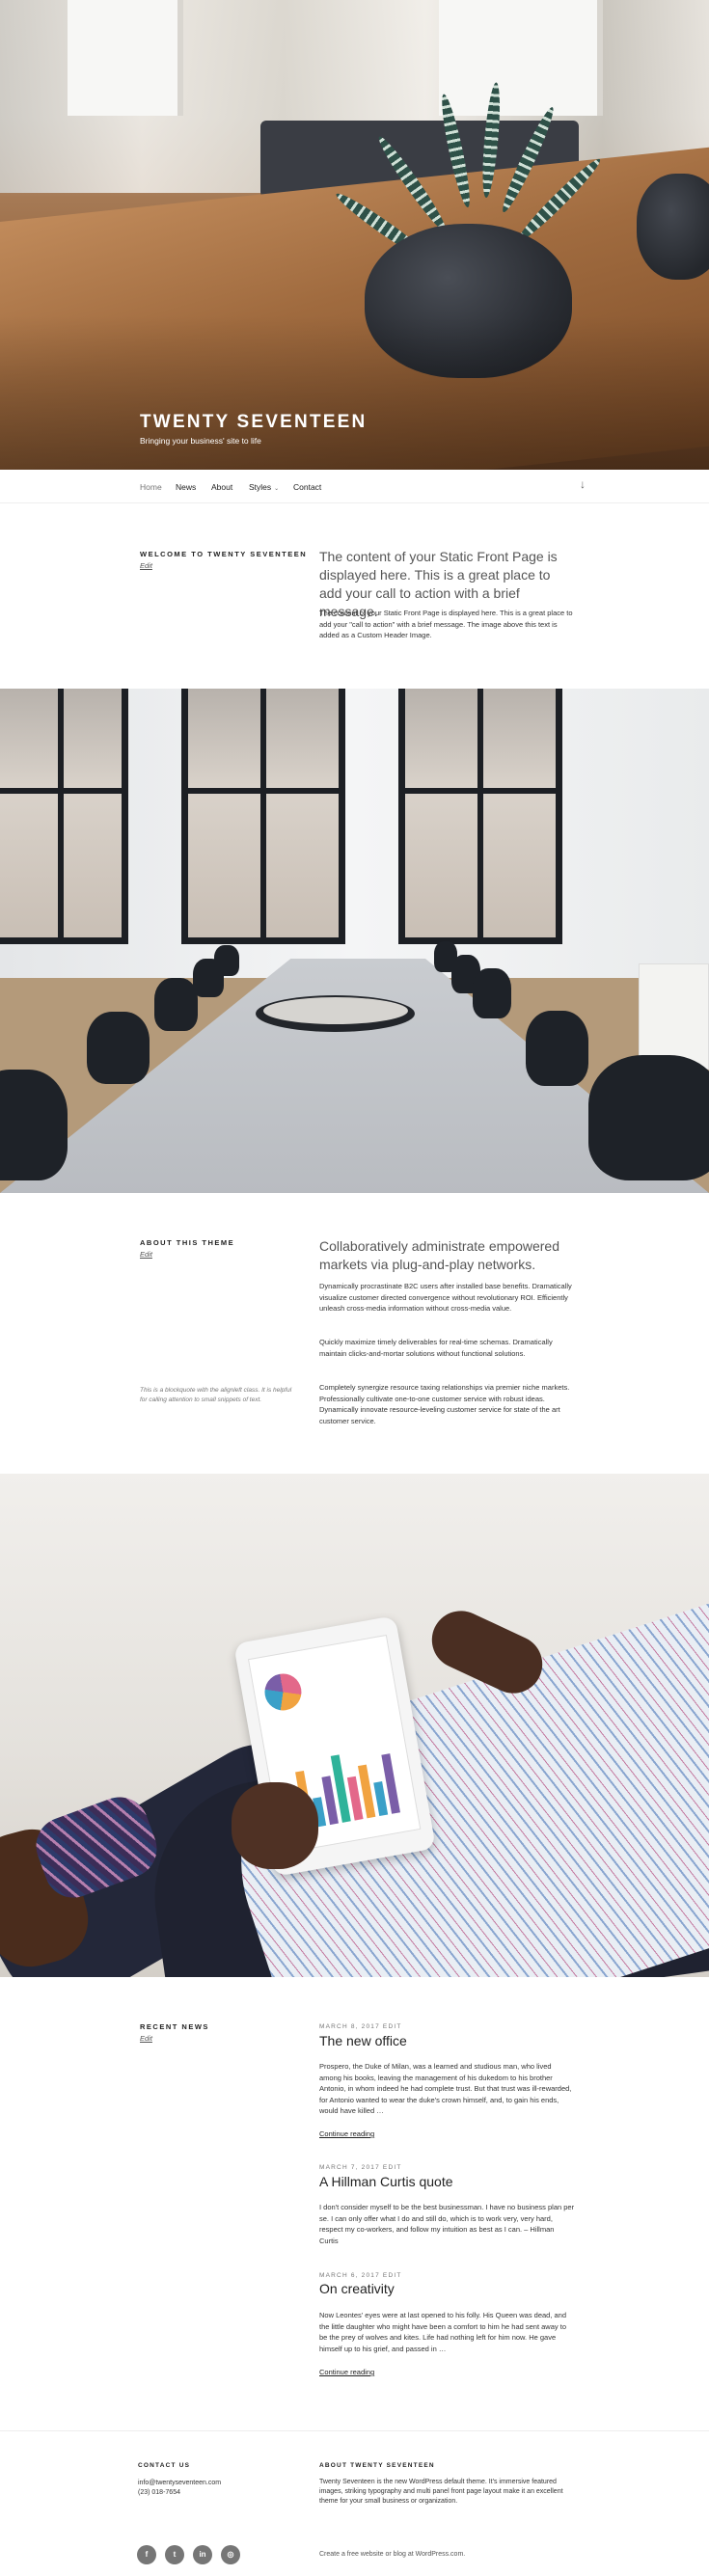 This screenshot has width=709, height=2576. What do you see at coordinates (335, 1010) in the screenshot?
I see `tray-inner` at bounding box center [335, 1010].